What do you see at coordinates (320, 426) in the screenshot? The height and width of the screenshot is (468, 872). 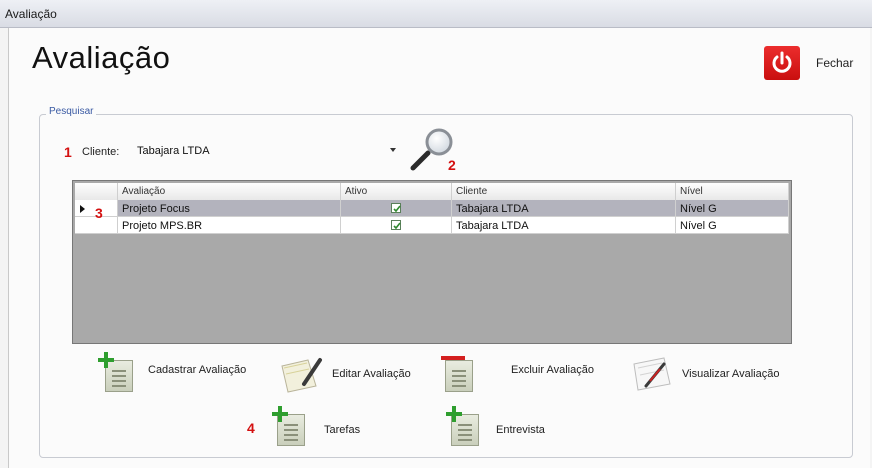 I see `tarefas-button: Tarefas` at bounding box center [320, 426].